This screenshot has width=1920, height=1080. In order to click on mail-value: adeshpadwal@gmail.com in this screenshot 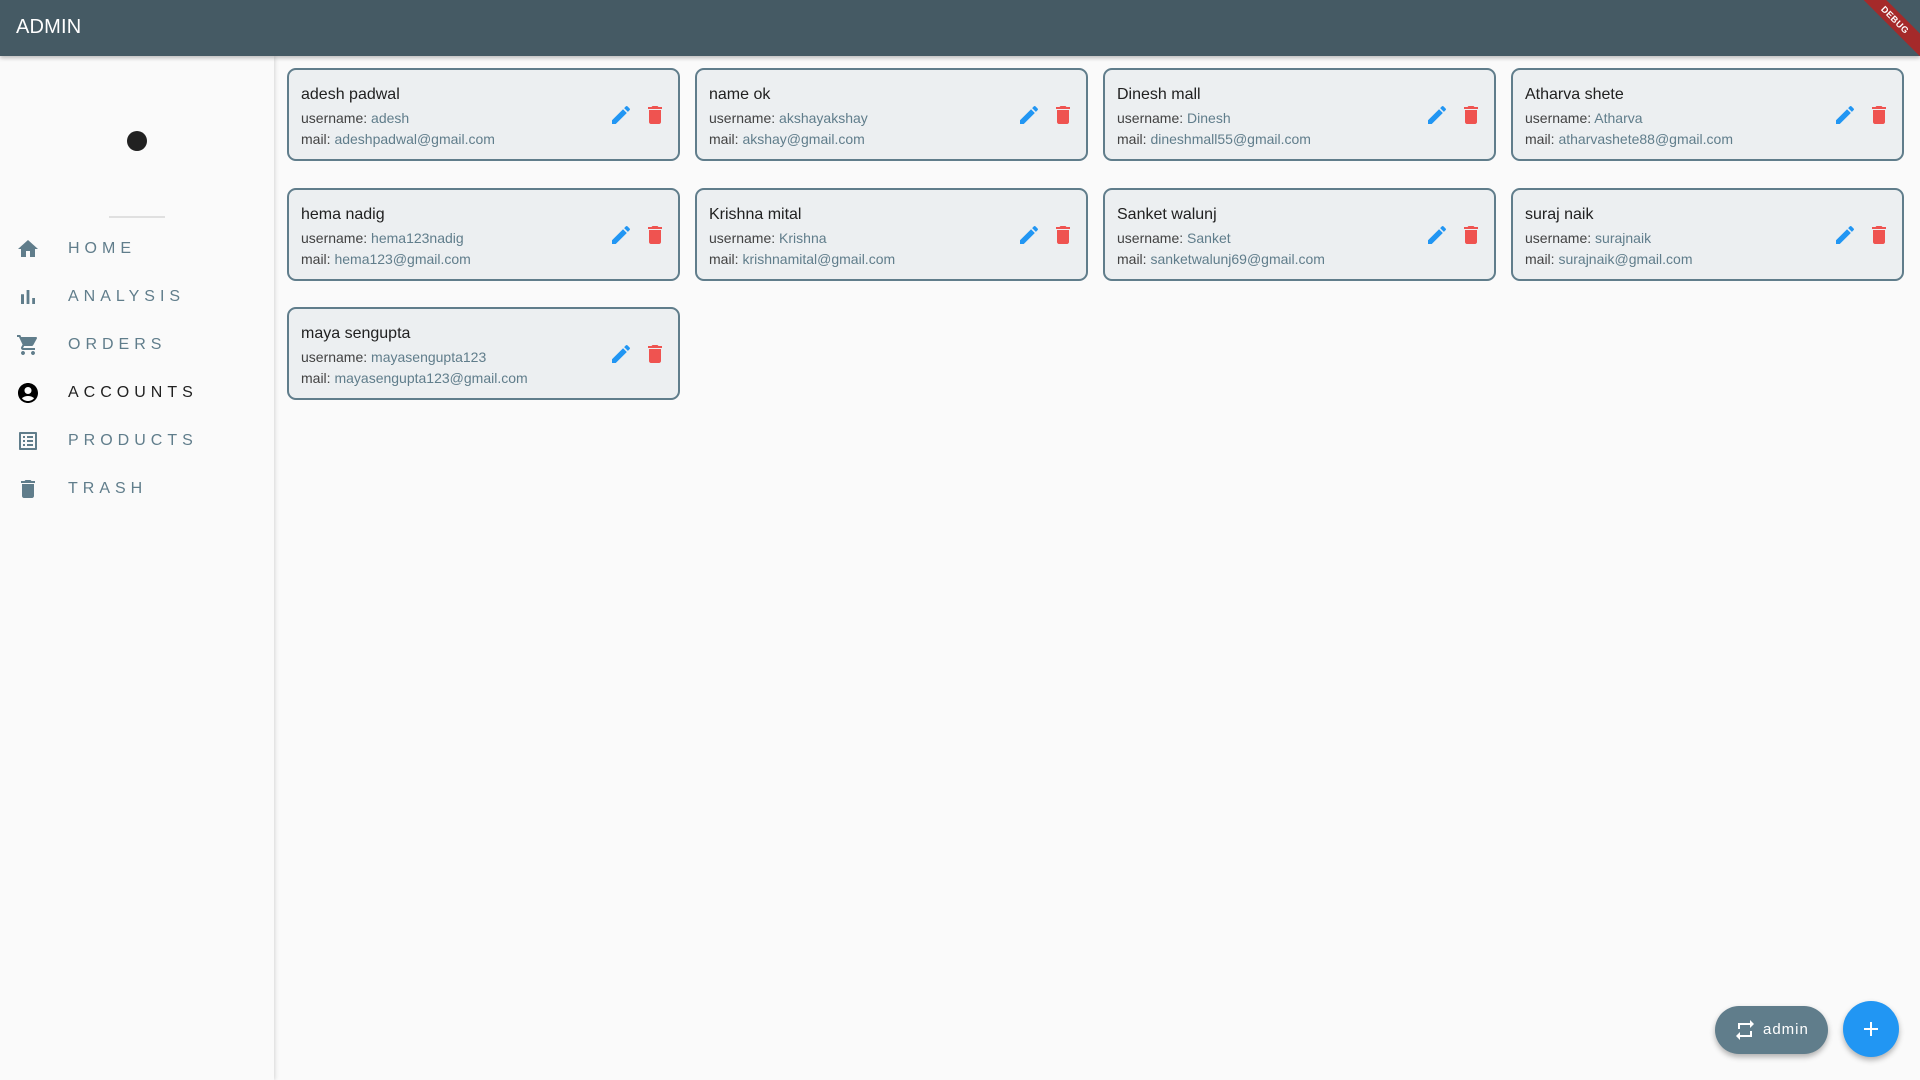, I will do `click(414, 139)`.